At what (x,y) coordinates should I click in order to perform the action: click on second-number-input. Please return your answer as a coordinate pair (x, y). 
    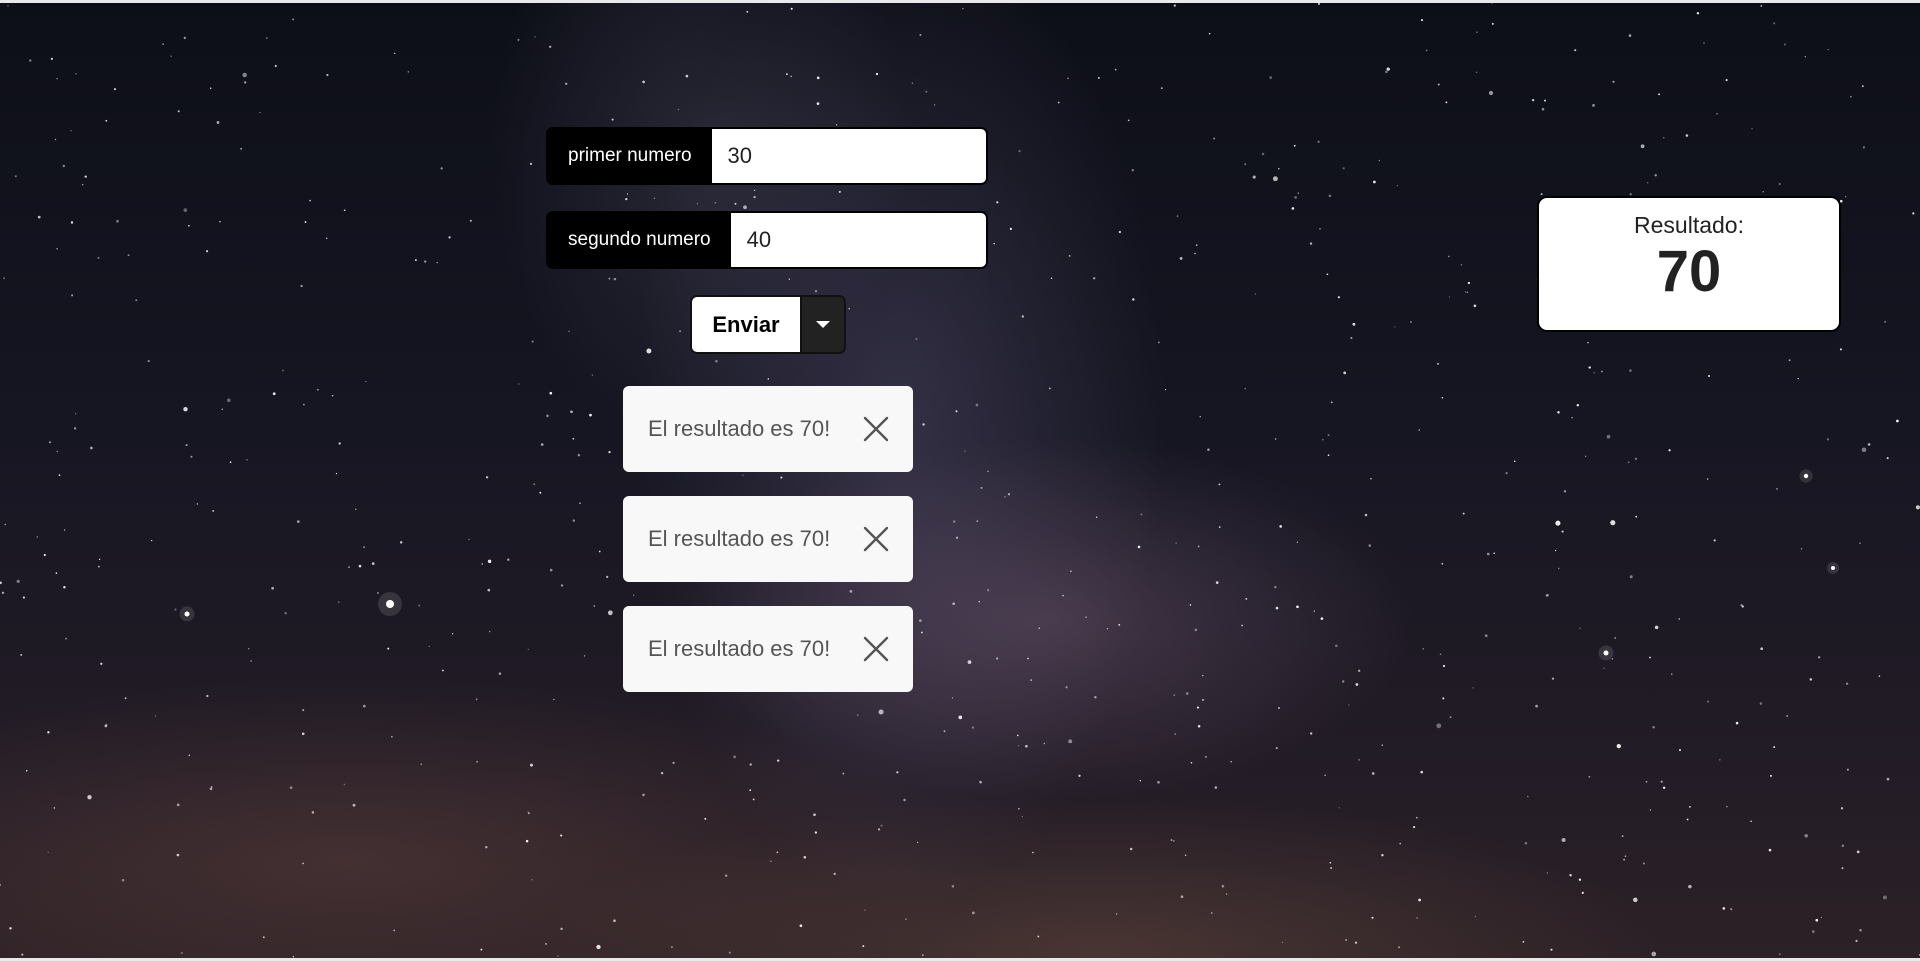
    Looking at the image, I should click on (858, 240).